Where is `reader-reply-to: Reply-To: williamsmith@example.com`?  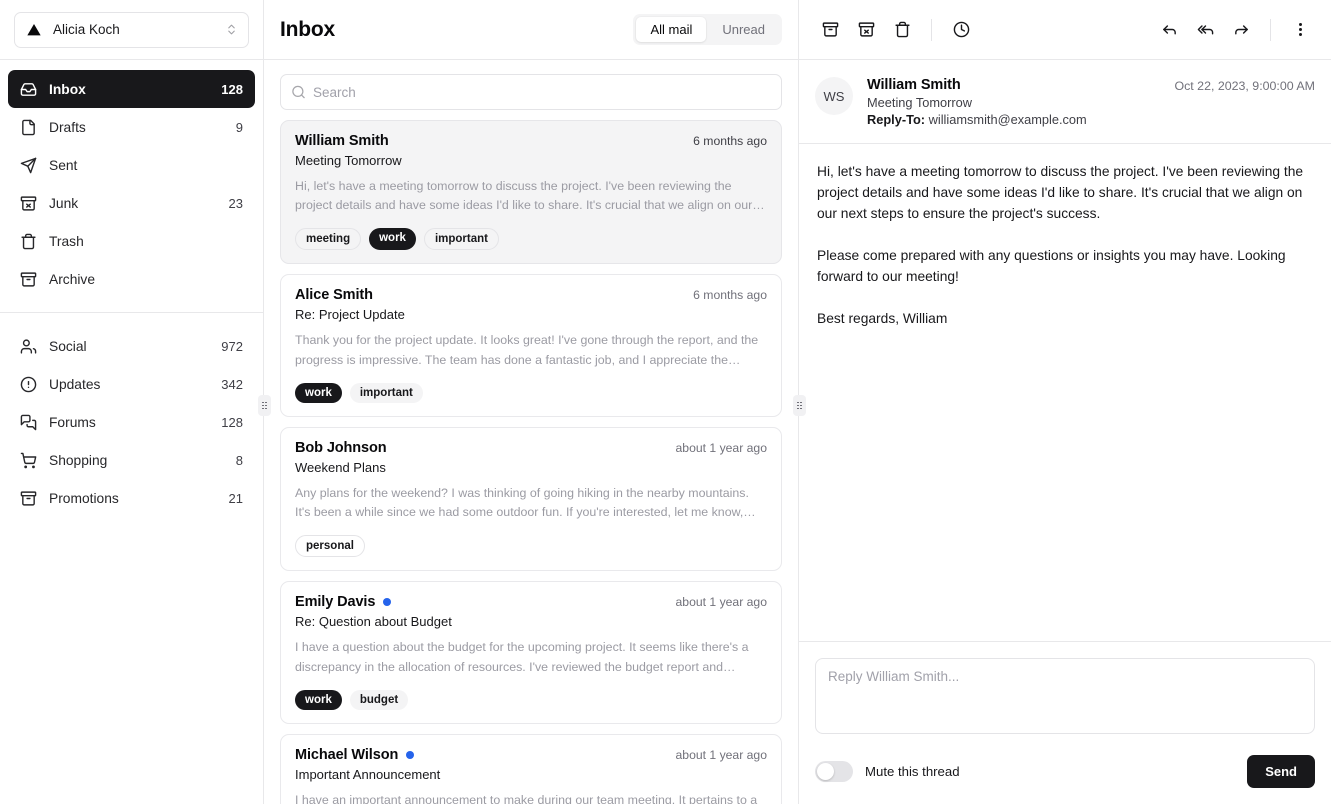
reader-reply-to: Reply-To: williamsmith@example.com is located at coordinates (1013, 119).